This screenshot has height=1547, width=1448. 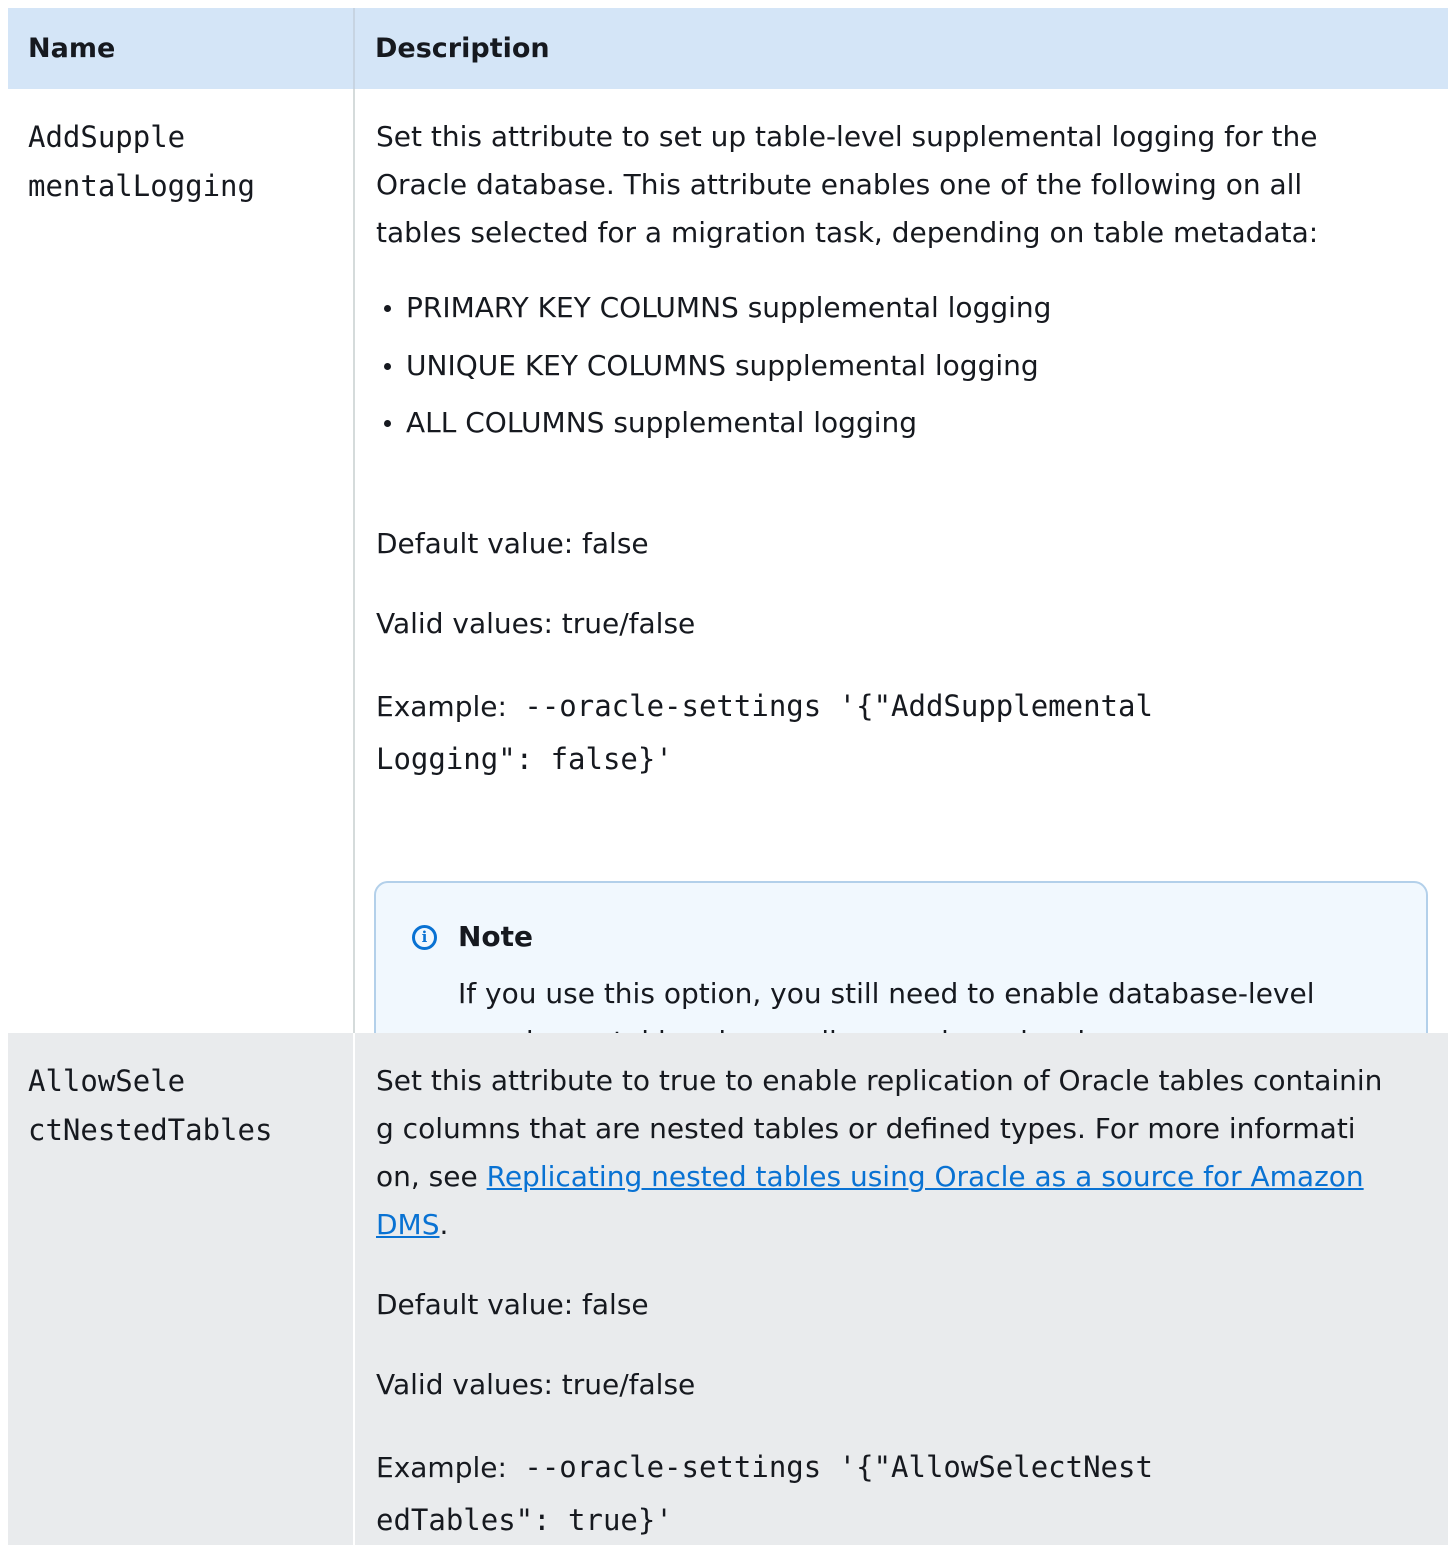 What do you see at coordinates (181, 48) in the screenshot?
I see `column-header-name: Name` at bounding box center [181, 48].